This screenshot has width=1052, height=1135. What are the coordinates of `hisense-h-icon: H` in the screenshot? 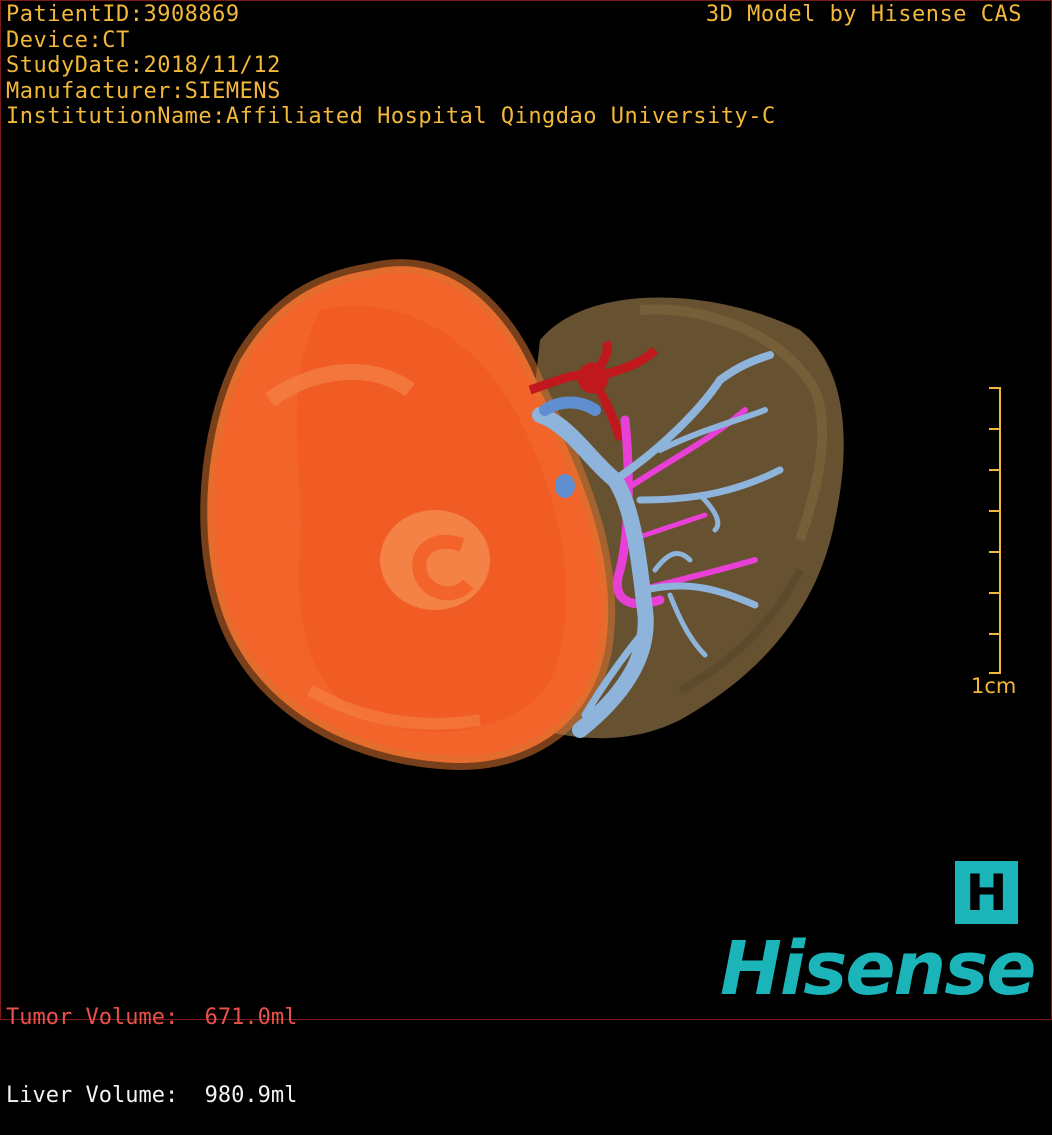 It's located at (986, 892).